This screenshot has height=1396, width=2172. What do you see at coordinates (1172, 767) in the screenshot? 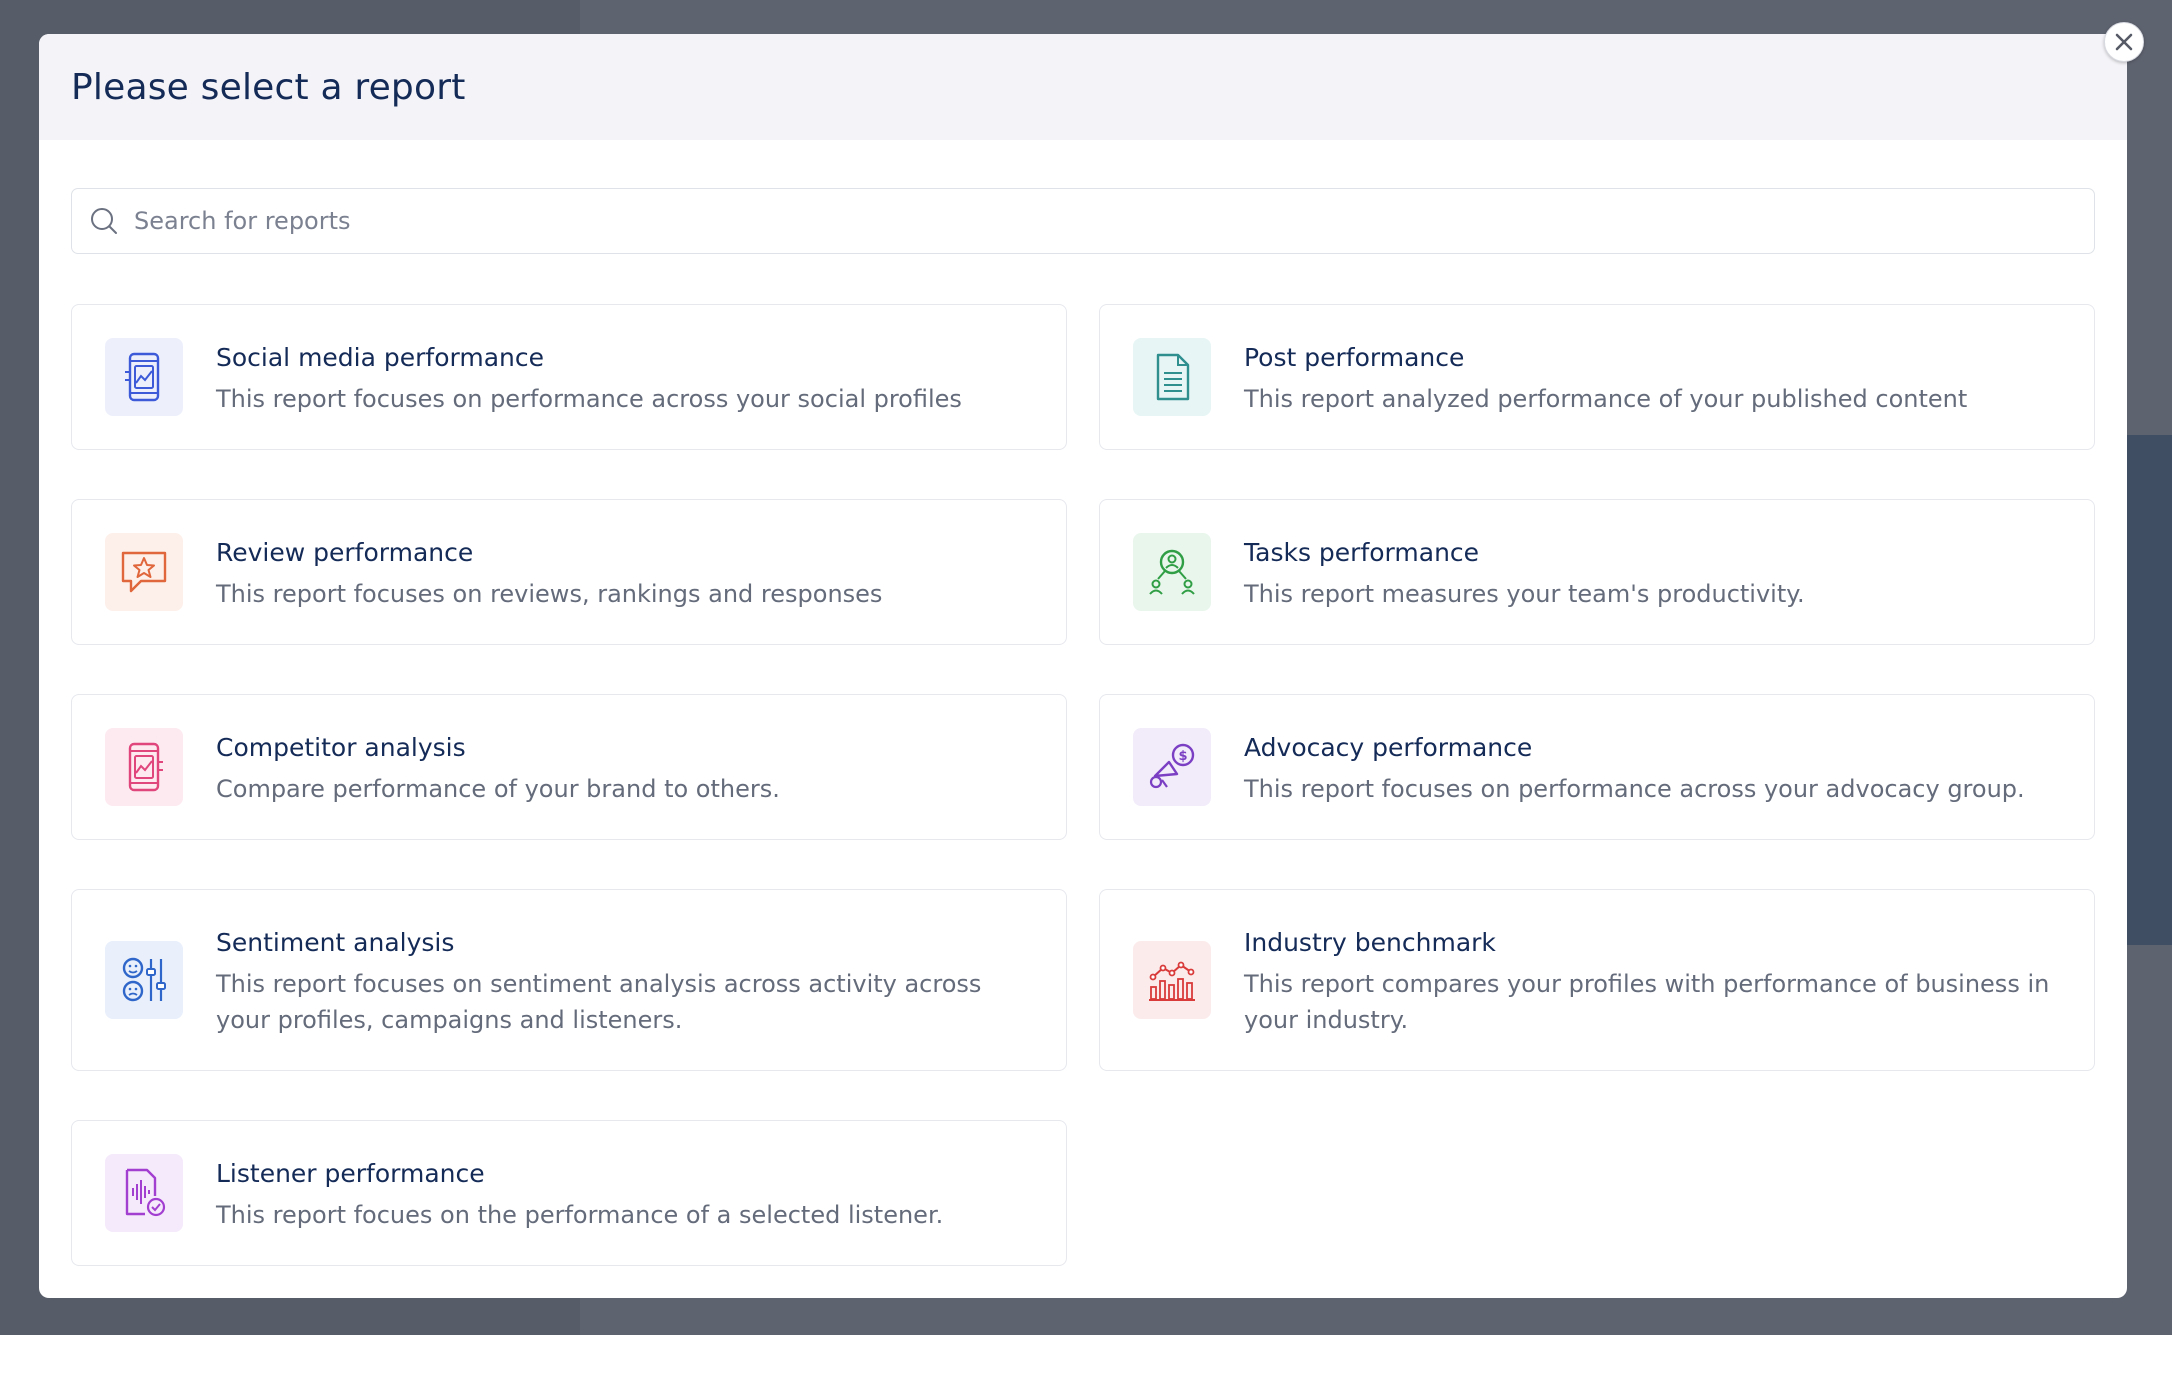
I see `megaphone-dollar-icon: $` at bounding box center [1172, 767].